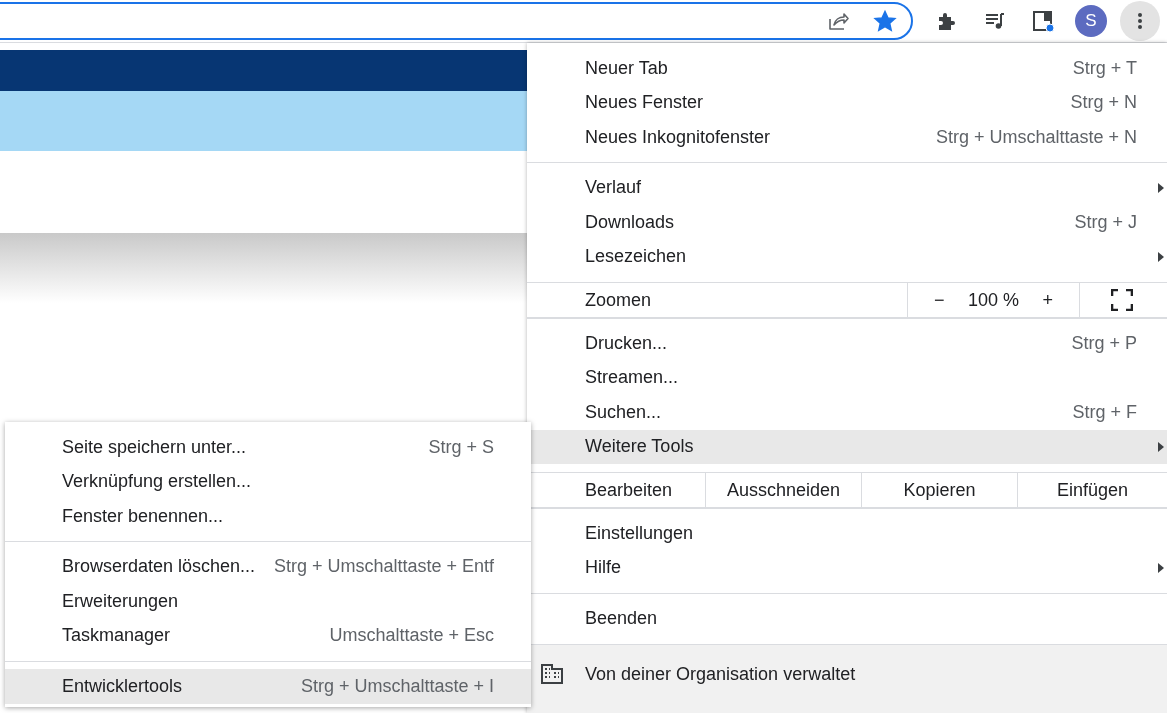 Image resolution: width=1167 pixels, height=713 pixels. What do you see at coordinates (847, 343) in the screenshot?
I see `menu-item: Drucken... Strg + P` at bounding box center [847, 343].